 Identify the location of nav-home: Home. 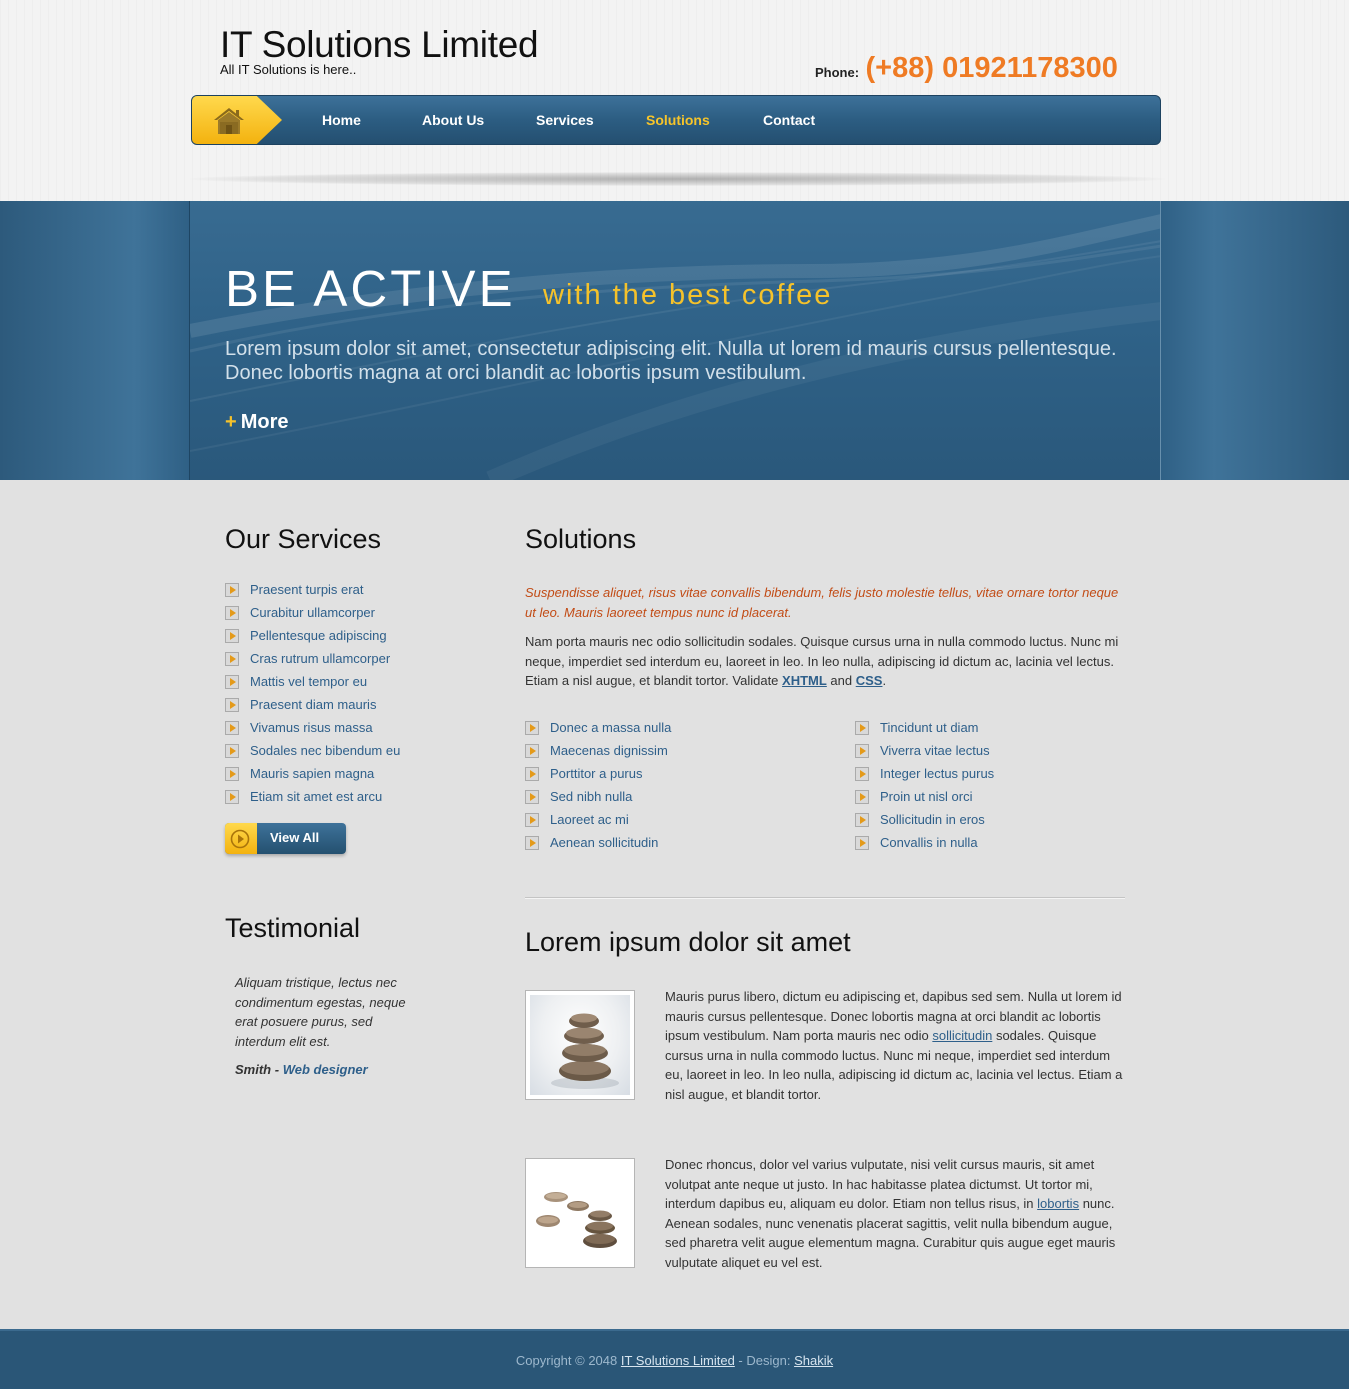
(341, 120).